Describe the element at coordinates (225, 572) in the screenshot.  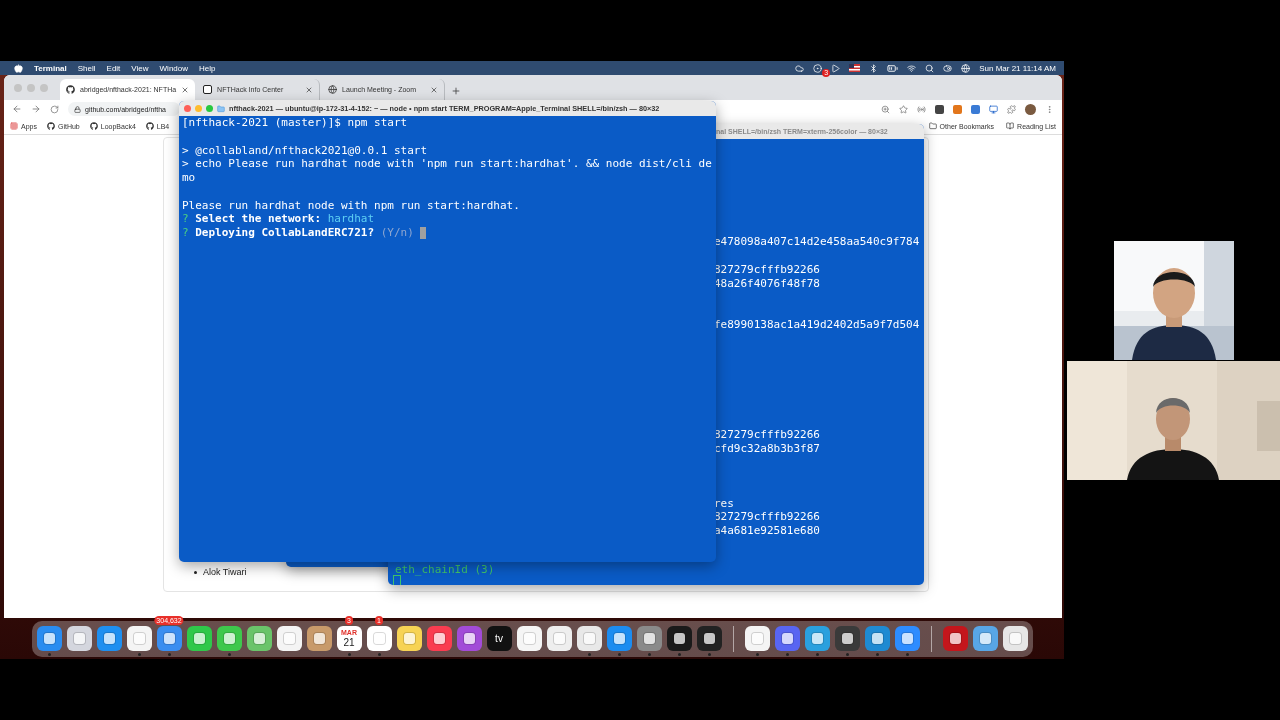
I see `list-item-text: Alok Tiwari` at that location.